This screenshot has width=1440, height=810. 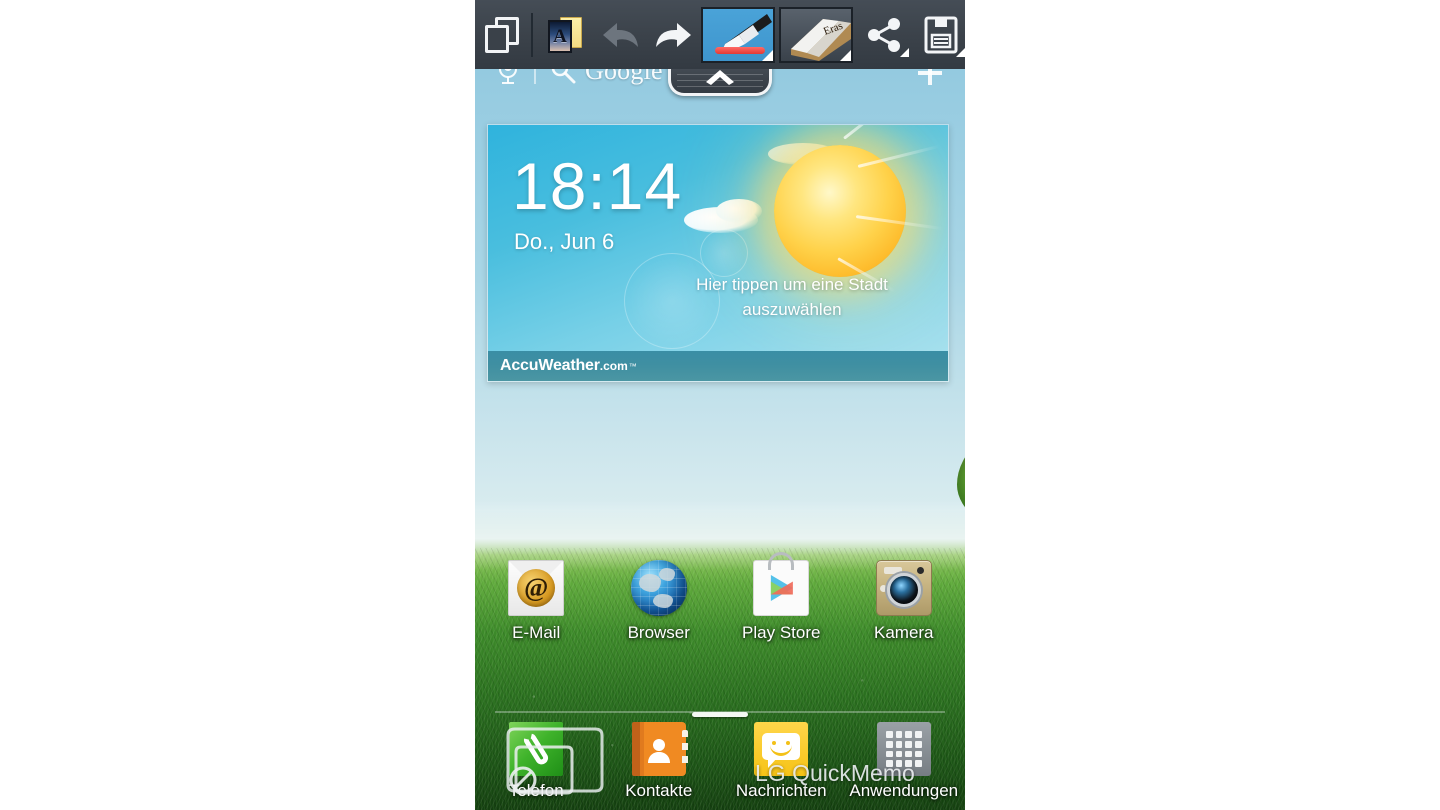 I want to click on app-drawer-icon, so click(x=903, y=749).